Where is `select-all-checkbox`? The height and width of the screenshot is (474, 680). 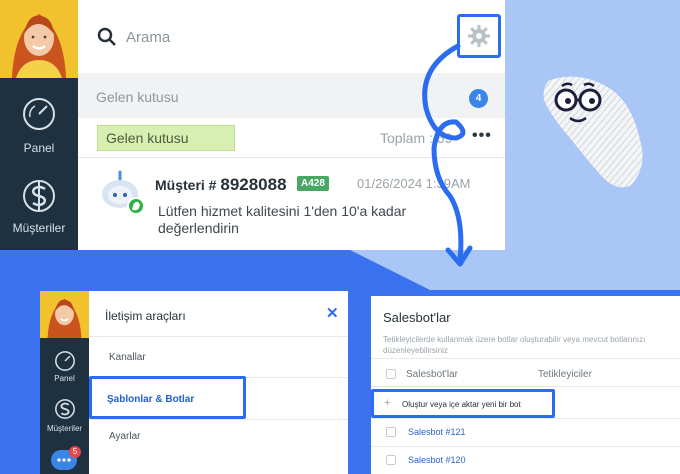
select-all-checkbox is located at coordinates (391, 374).